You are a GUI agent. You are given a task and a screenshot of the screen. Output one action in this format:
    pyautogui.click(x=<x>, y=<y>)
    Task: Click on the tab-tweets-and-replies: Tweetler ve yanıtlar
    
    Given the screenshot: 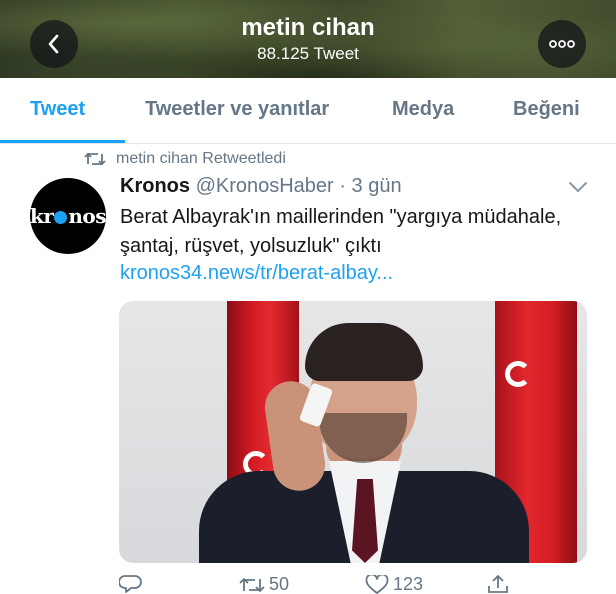 What is the action you would take?
    pyautogui.click(x=237, y=109)
    